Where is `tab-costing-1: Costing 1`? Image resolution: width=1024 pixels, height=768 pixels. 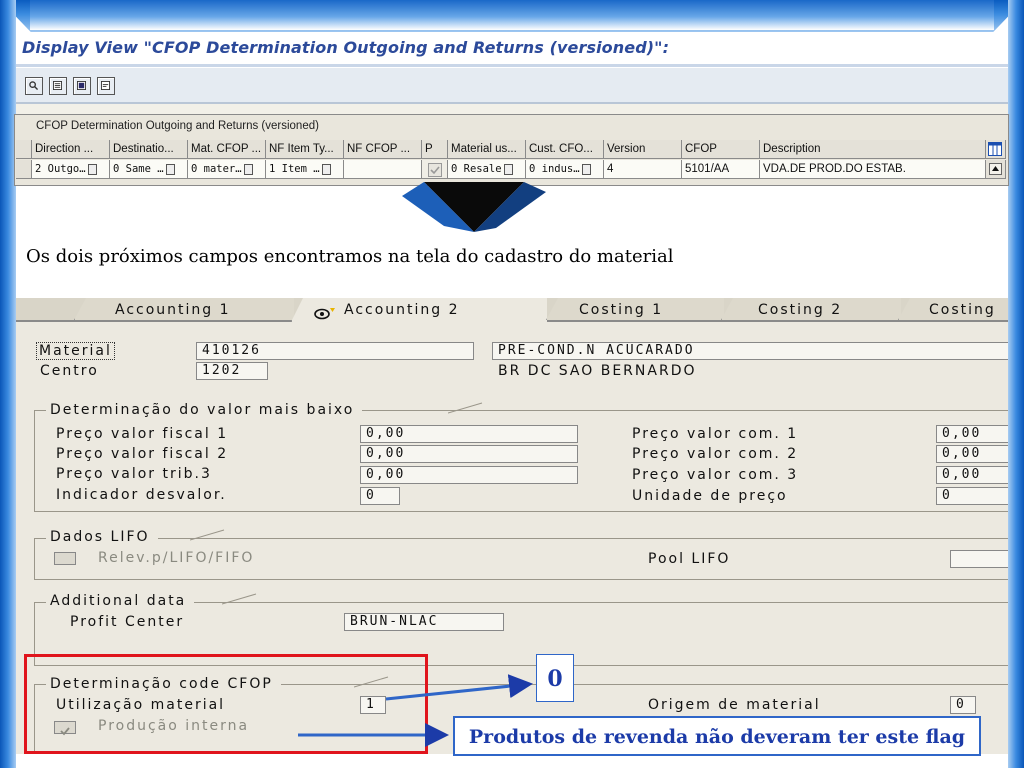
tab-costing-1: Costing 1 is located at coordinates (635, 309).